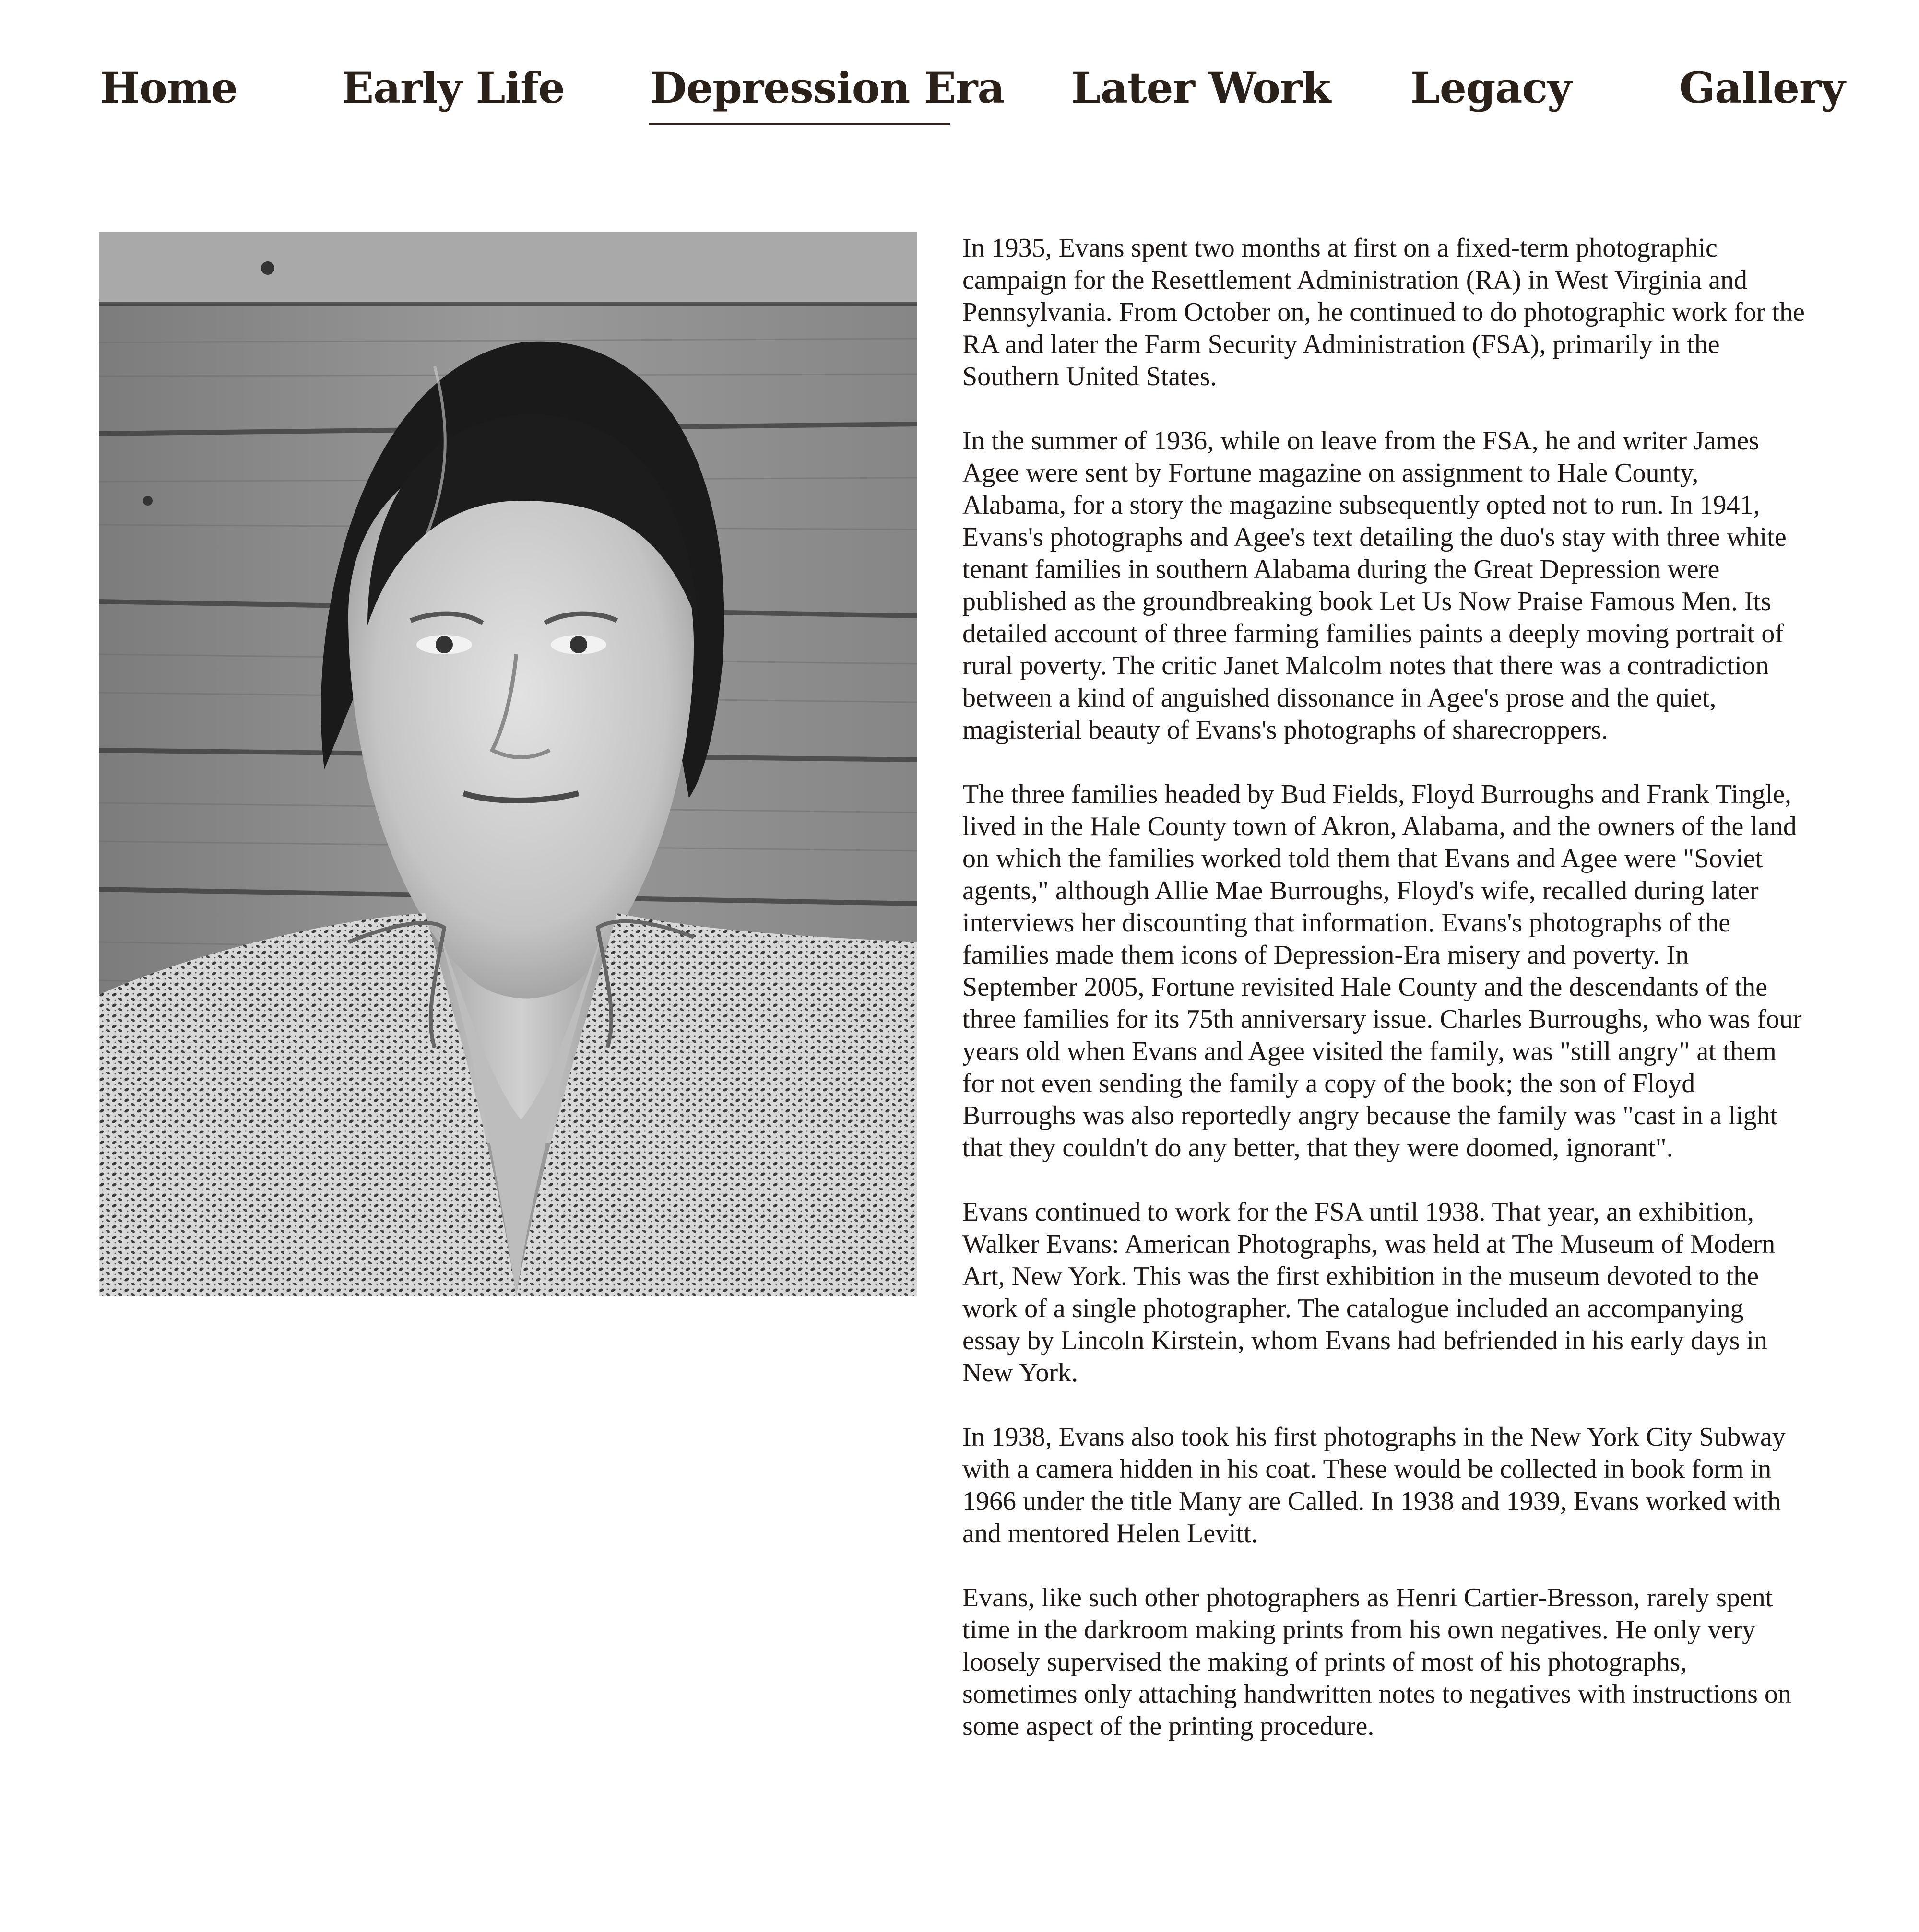 The width and height of the screenshot is (1919, 1932). Describe the element at coordinates (1491, 87) in the screenshot. I see `nav-item-legacy: Legacy` at that location.